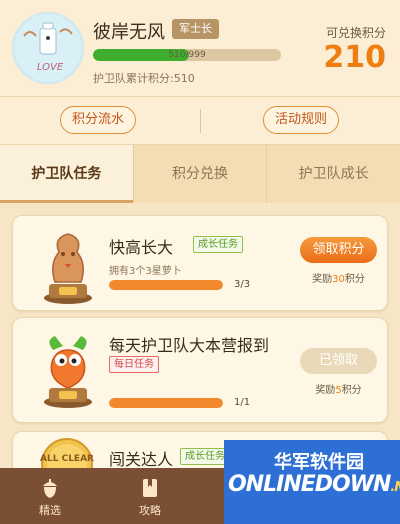 This screenshot has width=400, height=524. What do you see at coordinates (354, 57) in the screenshot?
I see `redeemable-points-value: 210` at bounding box center [354, 57].